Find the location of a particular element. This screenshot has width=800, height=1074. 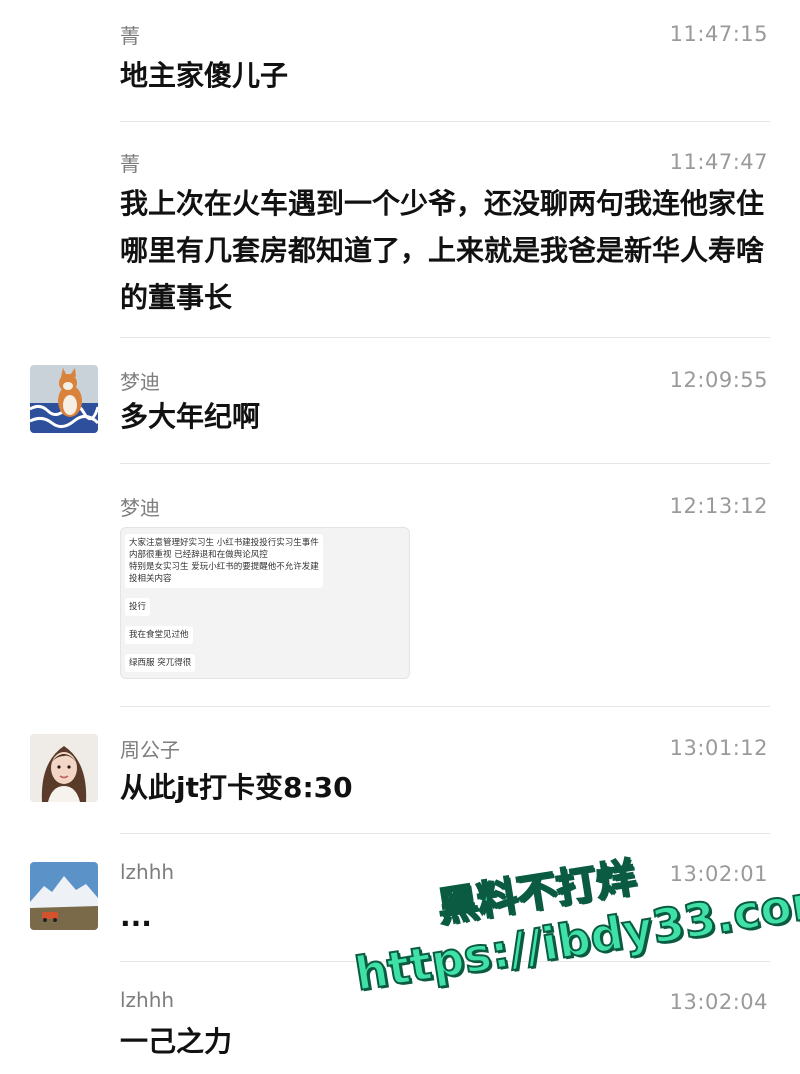

cat-avatar is located at coordinates (64, 399).